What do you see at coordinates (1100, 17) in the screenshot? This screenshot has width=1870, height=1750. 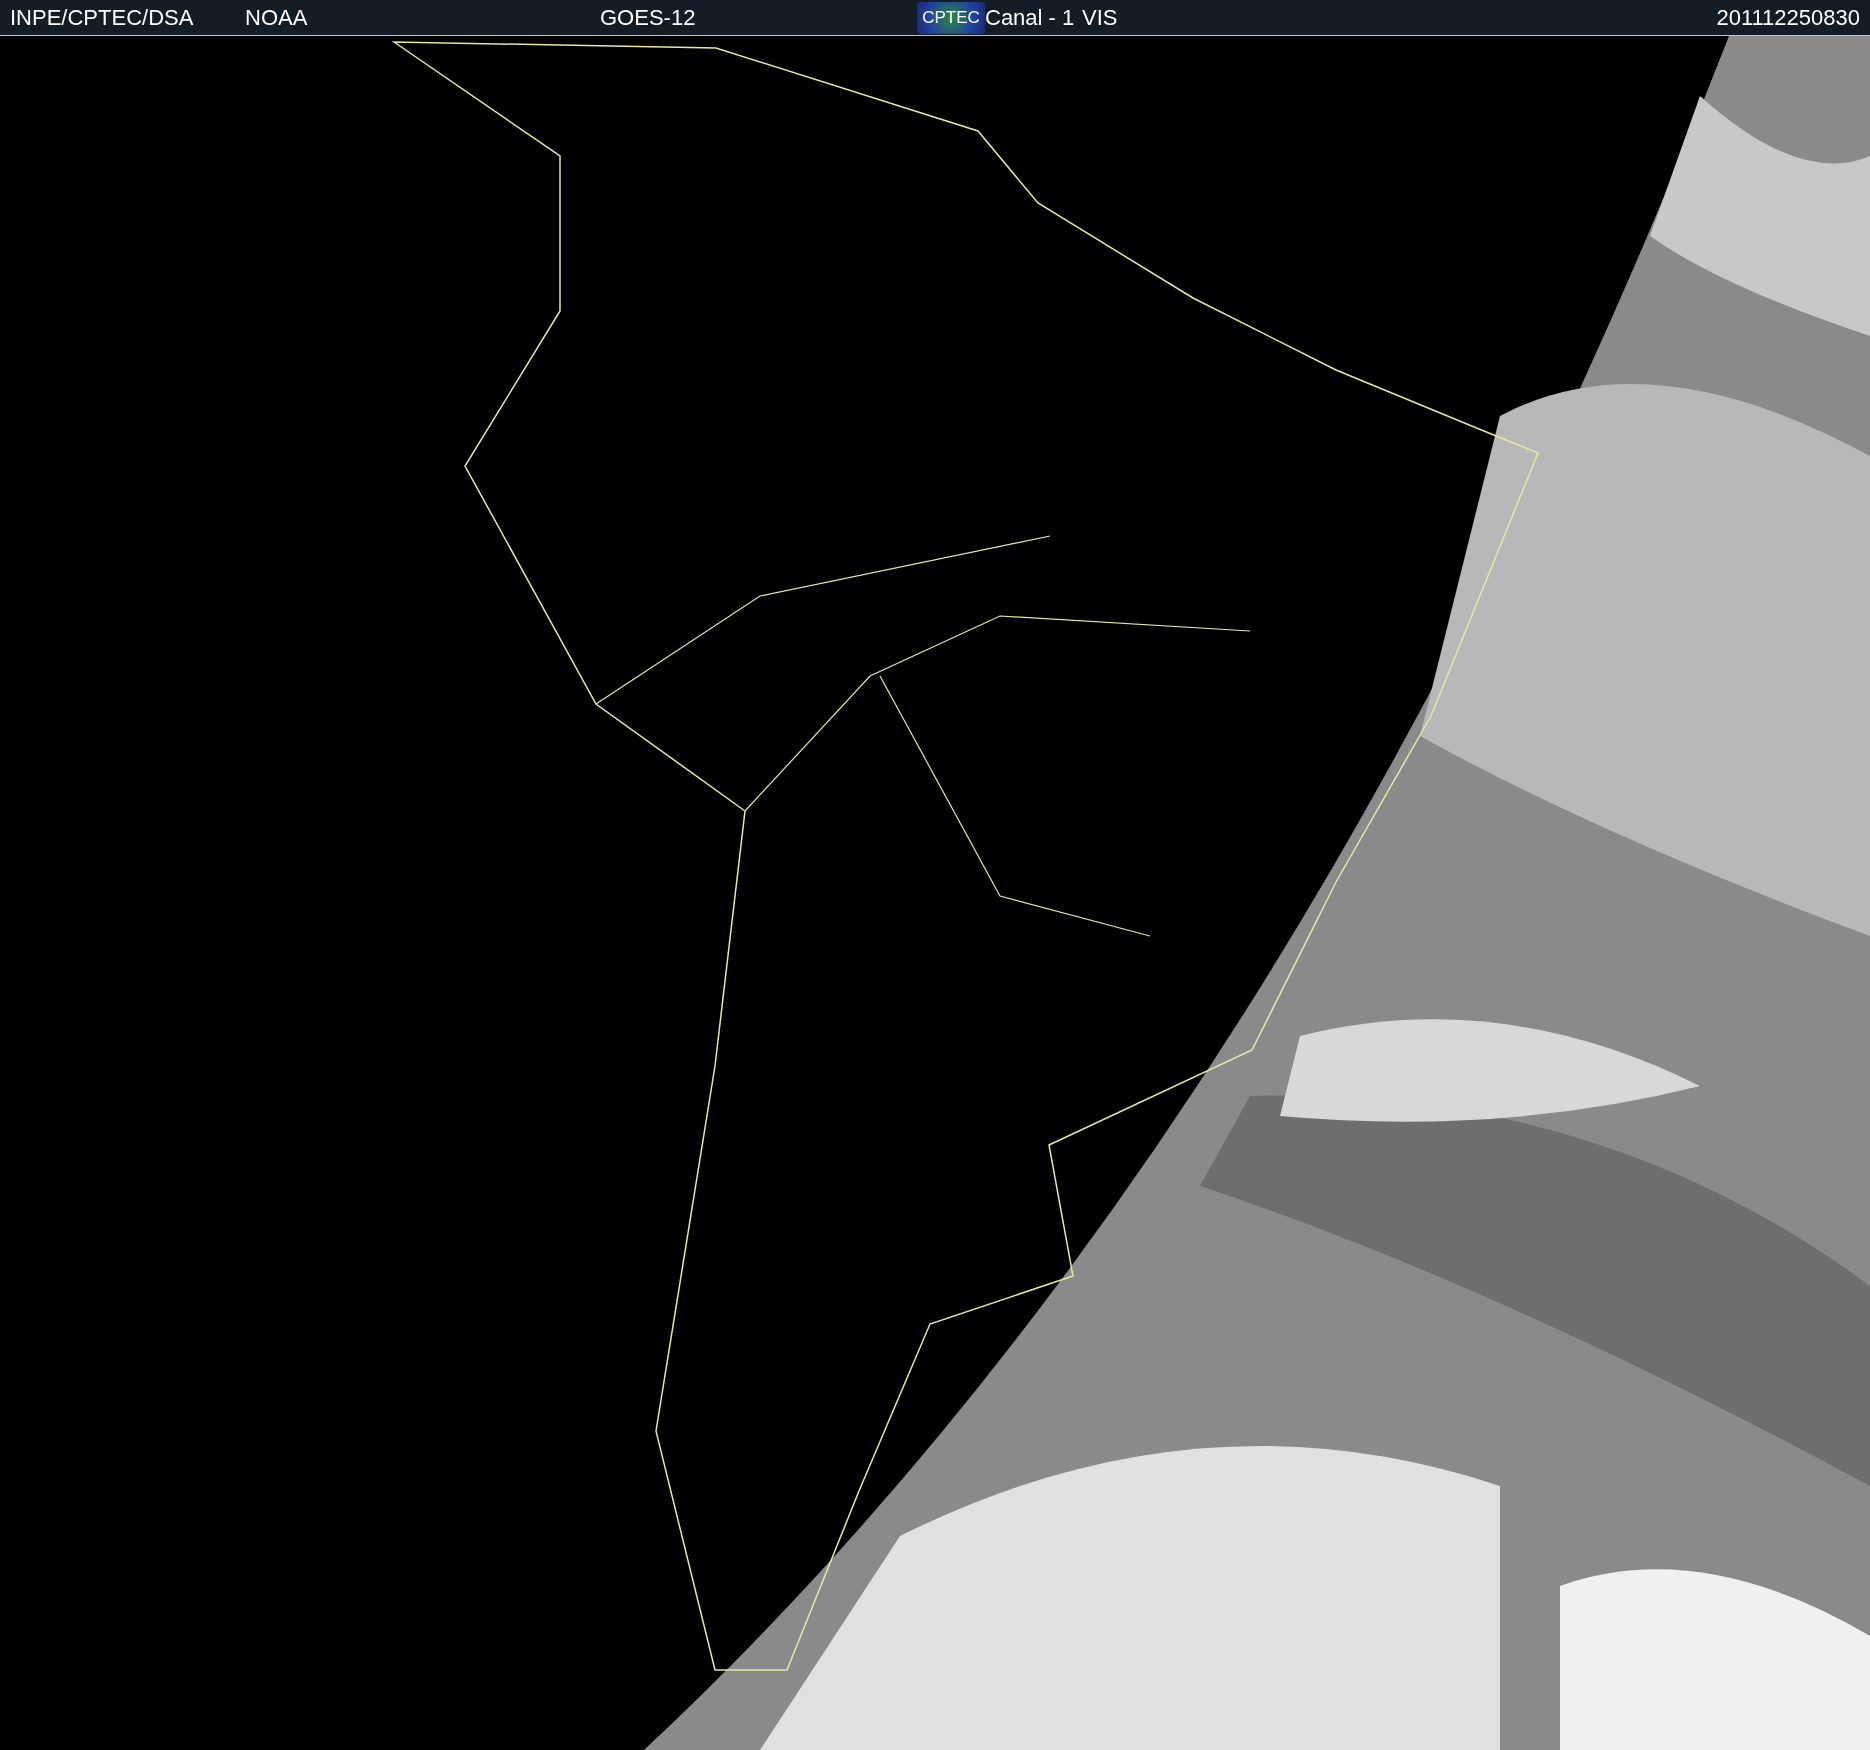 I see `band-label: VIS` at bounding box center [1100, 17].